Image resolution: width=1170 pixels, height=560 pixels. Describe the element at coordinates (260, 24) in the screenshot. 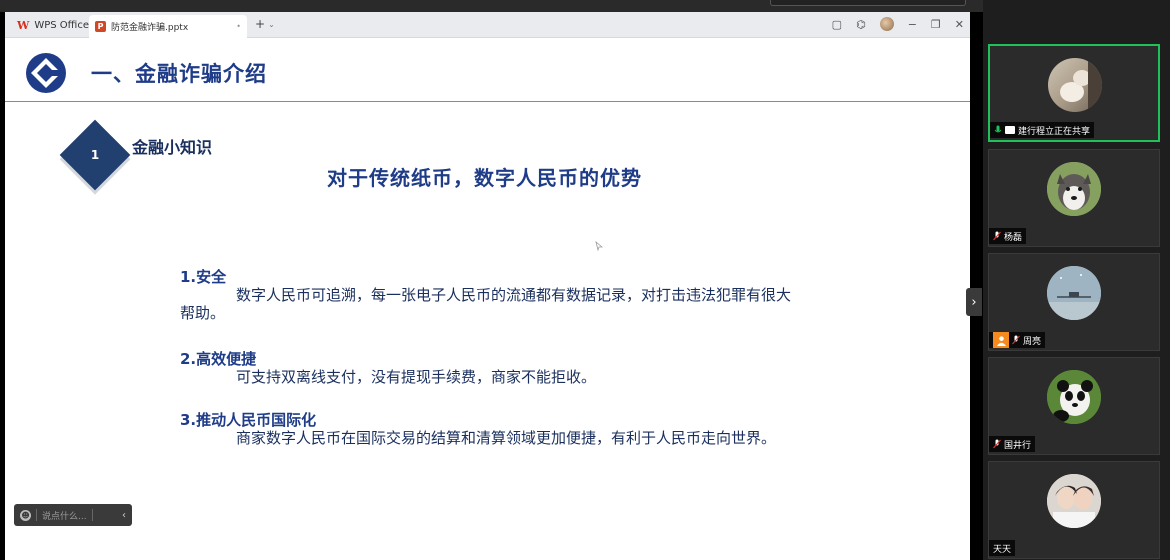

I see `plus-icon: +` at that location.